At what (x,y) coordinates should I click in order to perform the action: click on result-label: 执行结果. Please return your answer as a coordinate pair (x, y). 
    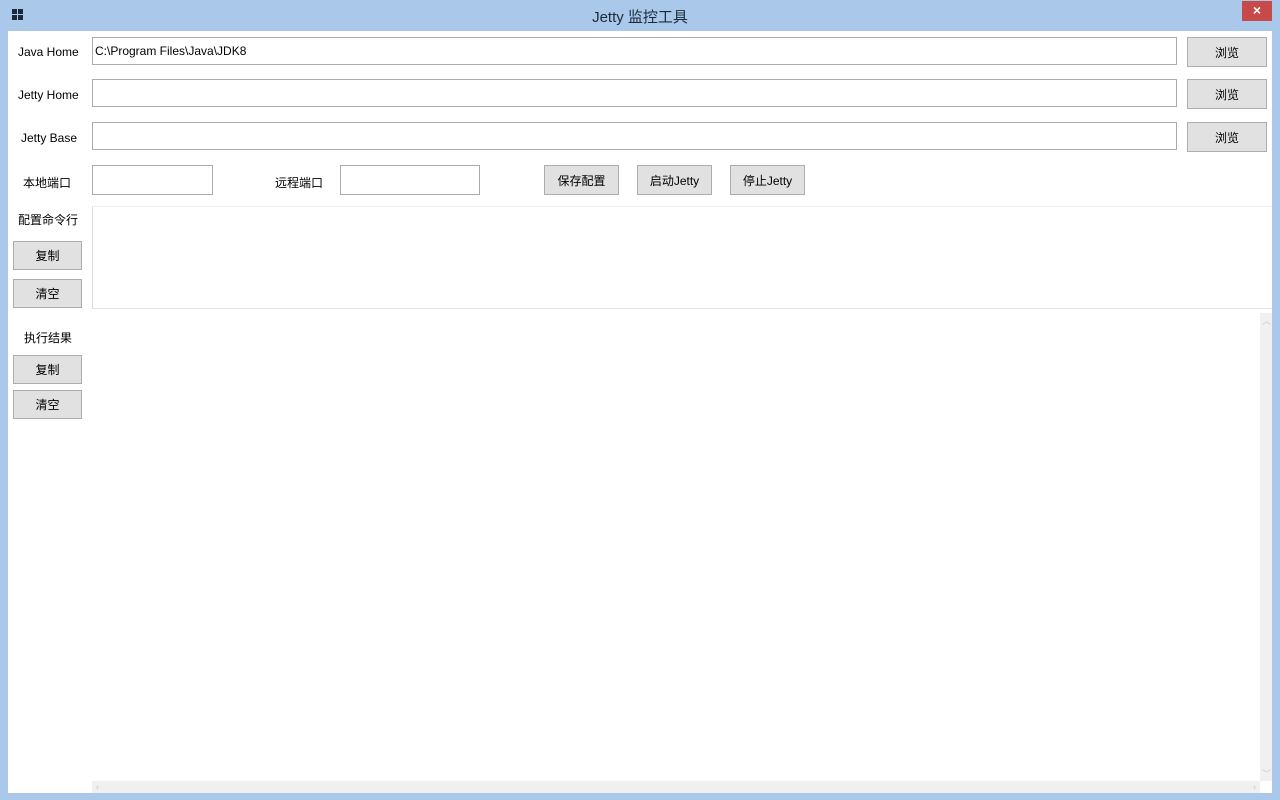
    Looking at the image, I should click on (48, 338).